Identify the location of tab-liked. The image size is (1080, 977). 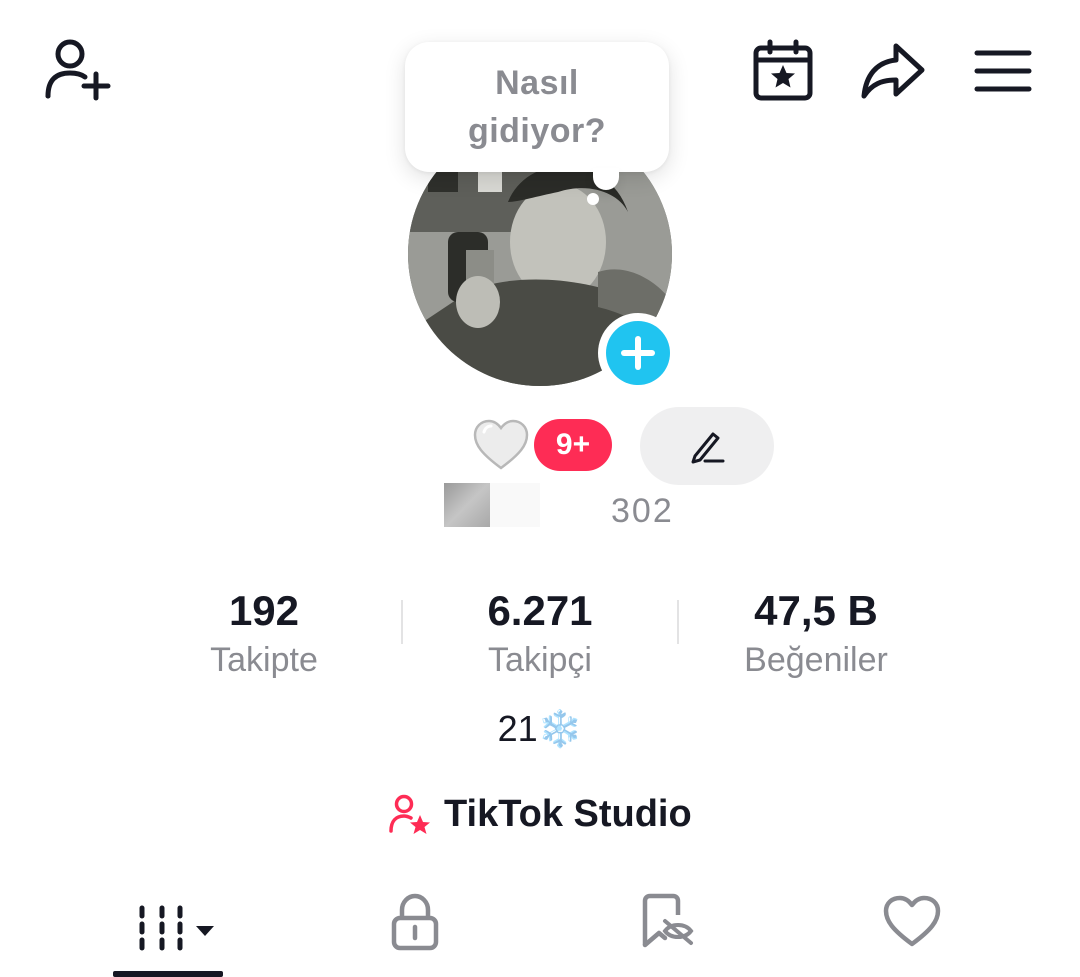
(912, 922).